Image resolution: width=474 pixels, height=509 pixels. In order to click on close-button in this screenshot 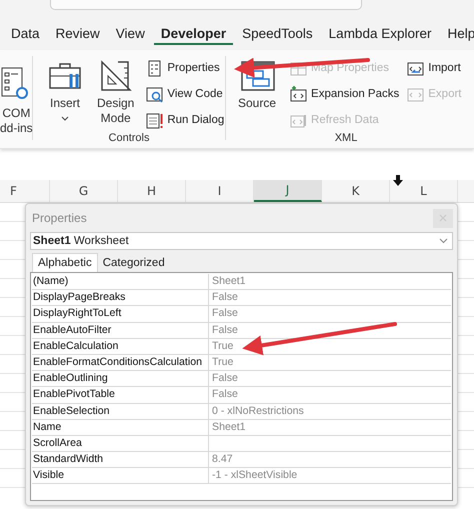, I will do `click(443, 218)`.